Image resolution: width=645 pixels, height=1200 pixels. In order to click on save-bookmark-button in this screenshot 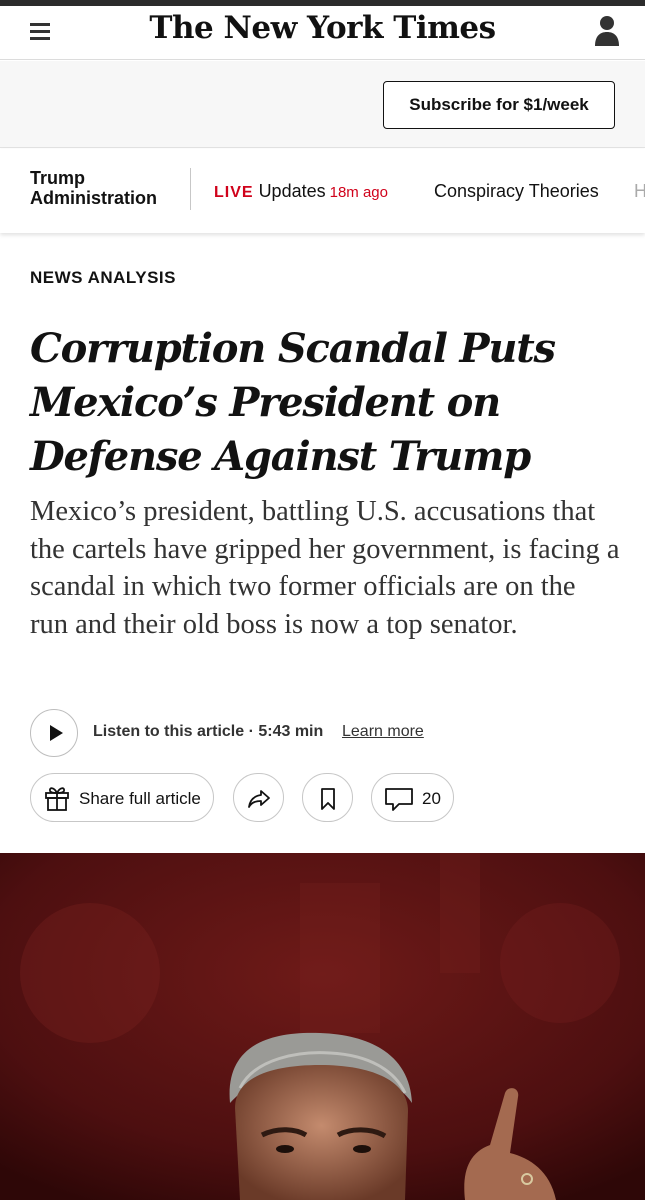, I will do `click(327, 797)`.